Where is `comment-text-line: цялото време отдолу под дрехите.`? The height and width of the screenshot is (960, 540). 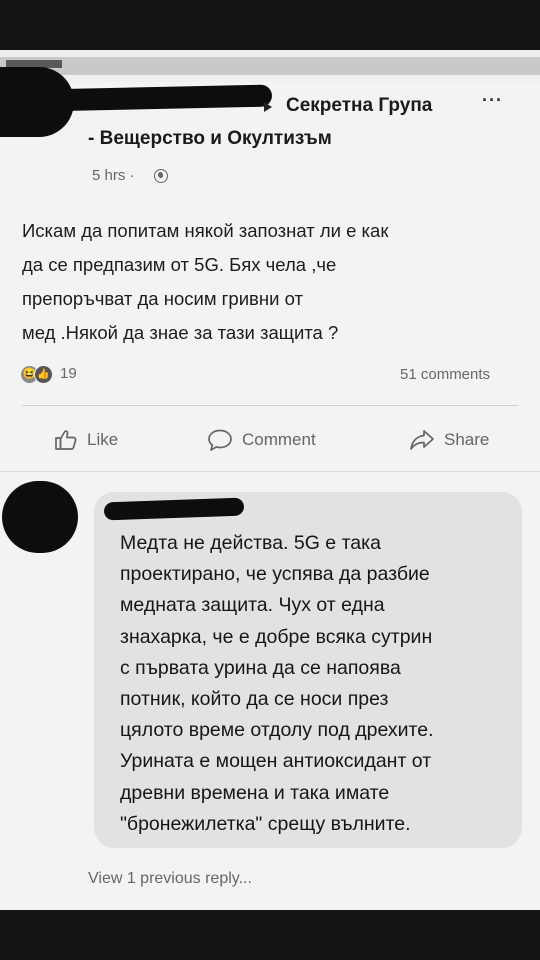 comment-text-line: цялото време отдолу под дрехите. is located at coordinates (277, 730).